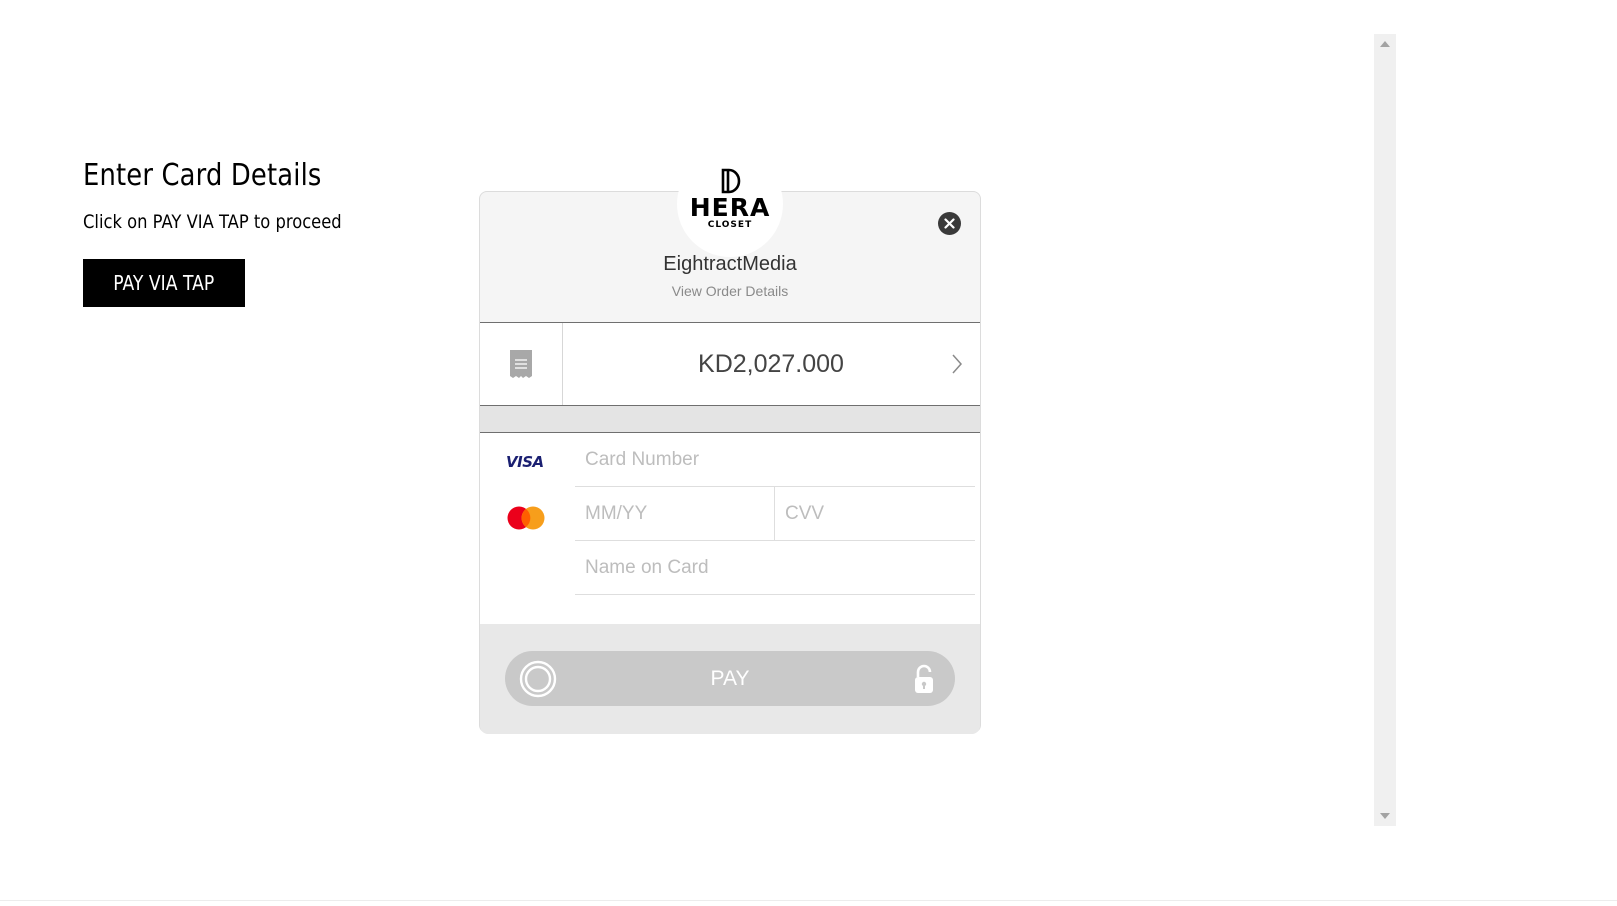  What do you see at coordinates (731, 181) in the screenshot?
I see `logo-mark-icon` at bounding box center [731, 181].